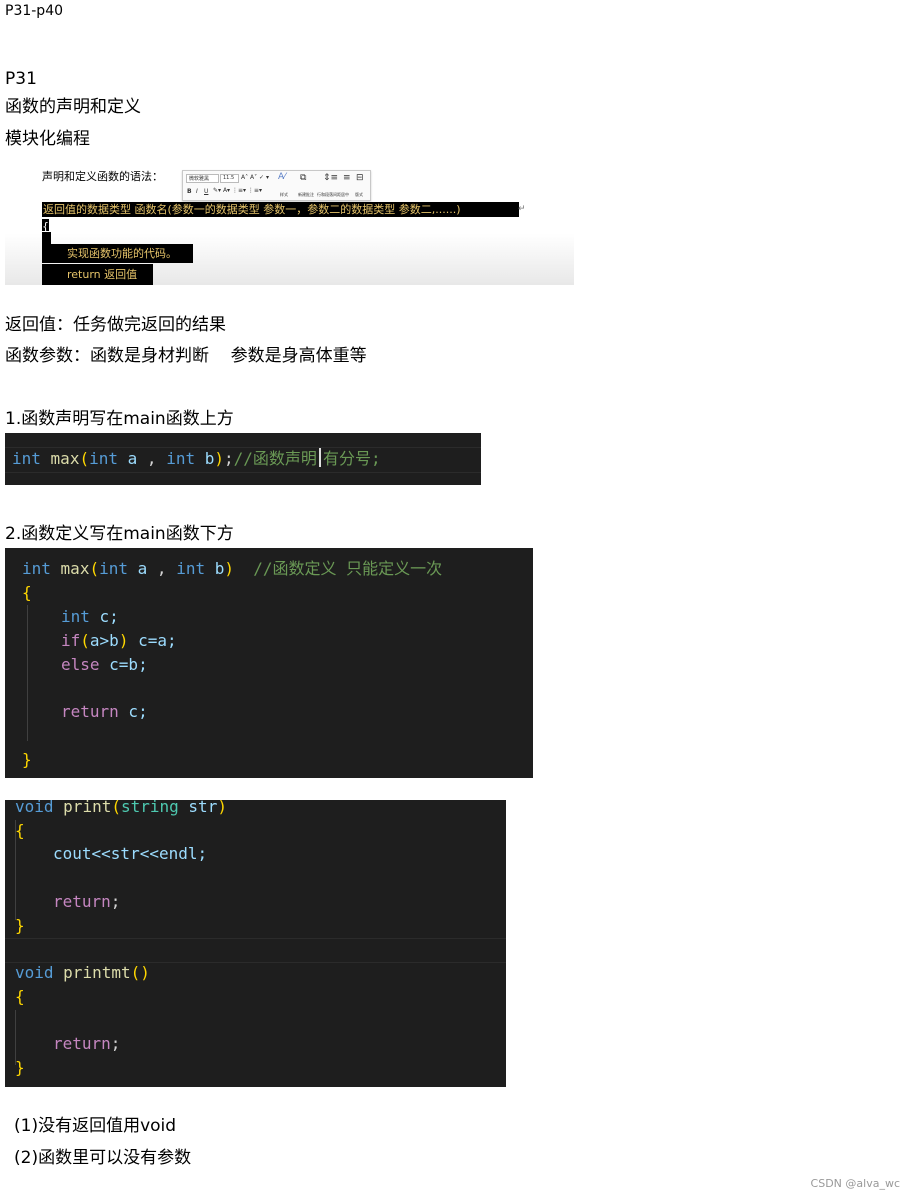 Image resolution: width=914 pixels, height=1200 pixels. What do you see at coordinates (115, 325) in the screenshot?
I see `note-return-value: 返回值：任务做完返回的结果` at bounding box center [115, 325].